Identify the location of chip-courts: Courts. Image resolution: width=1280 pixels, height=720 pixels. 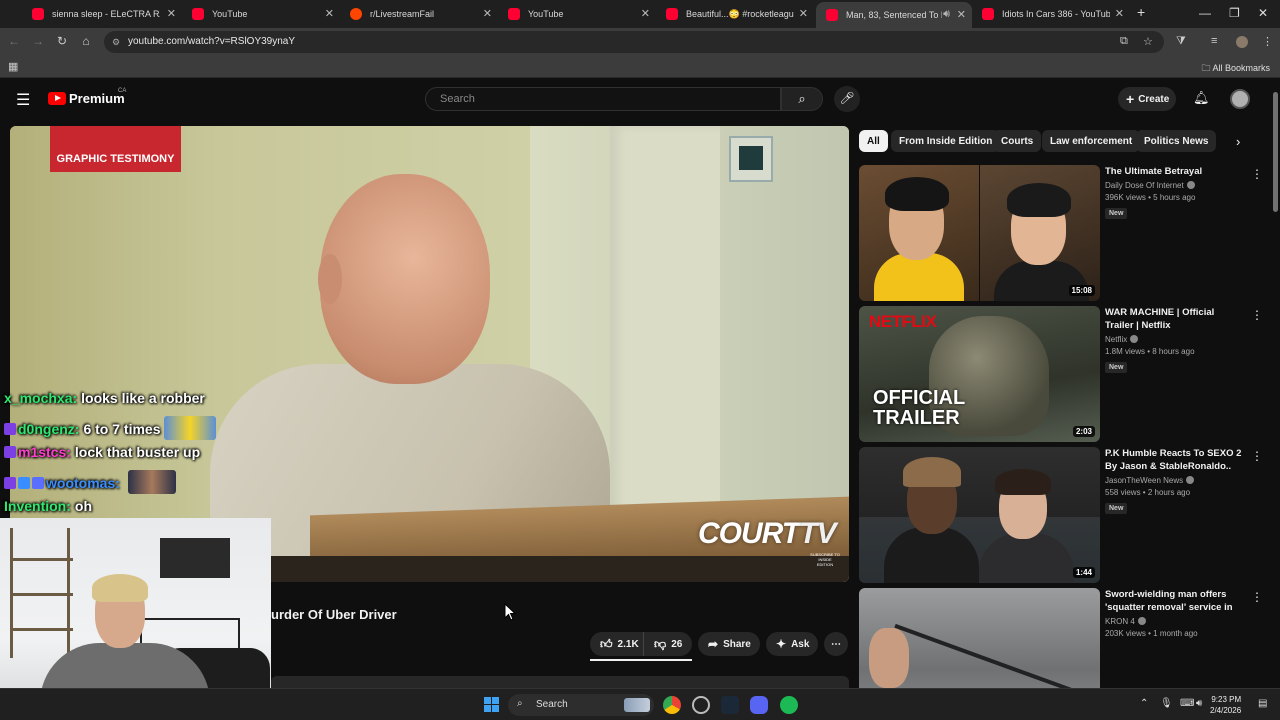
(1017, 141).